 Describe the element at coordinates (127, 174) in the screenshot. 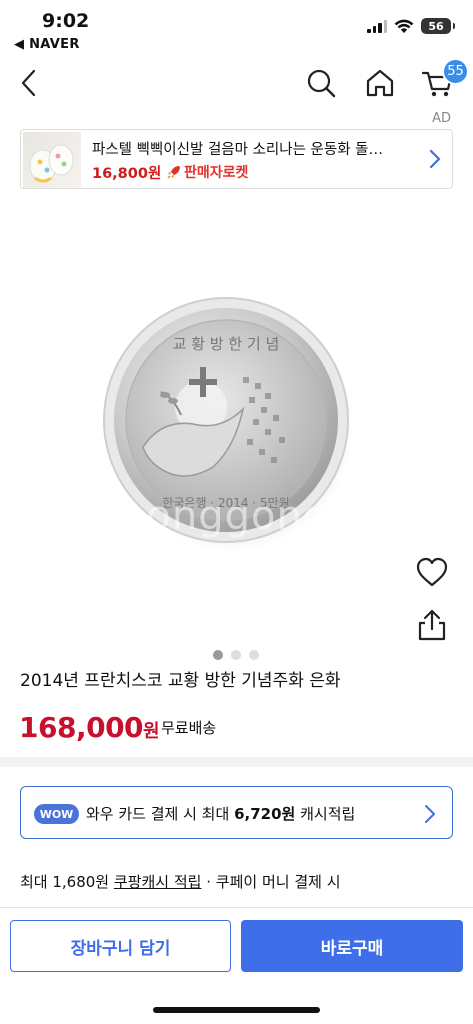

I see `ad-price: 16,800원` at that location.